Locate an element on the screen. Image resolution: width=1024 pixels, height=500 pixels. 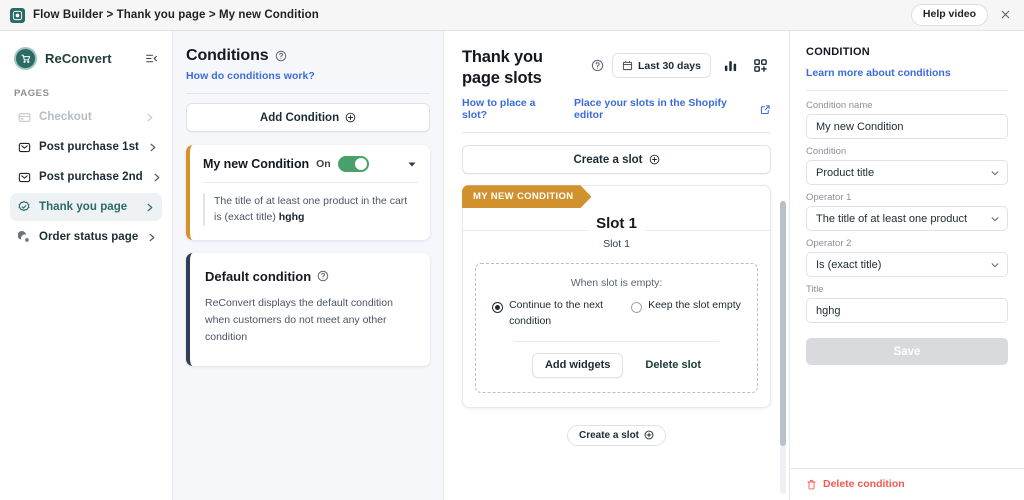
sidebar-item-label: Post purchase 1st is located at coordinates (89, 147).